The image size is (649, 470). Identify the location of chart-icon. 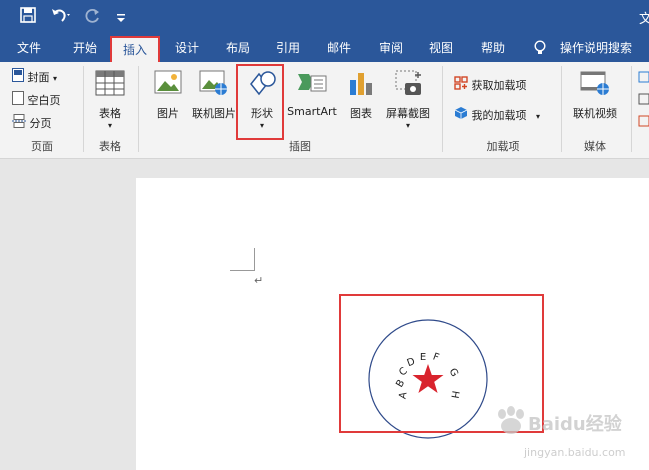
(361, 84).